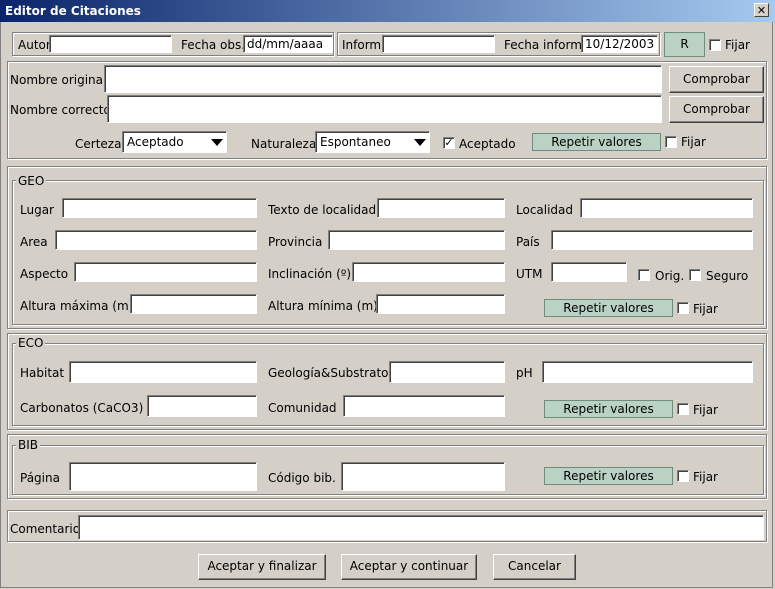 The width and height of the screenshot is (775, 589). Describe the element at coordinates (302, 408) in the screenshot. I see `comunidad-label: Comunidad` at that location.